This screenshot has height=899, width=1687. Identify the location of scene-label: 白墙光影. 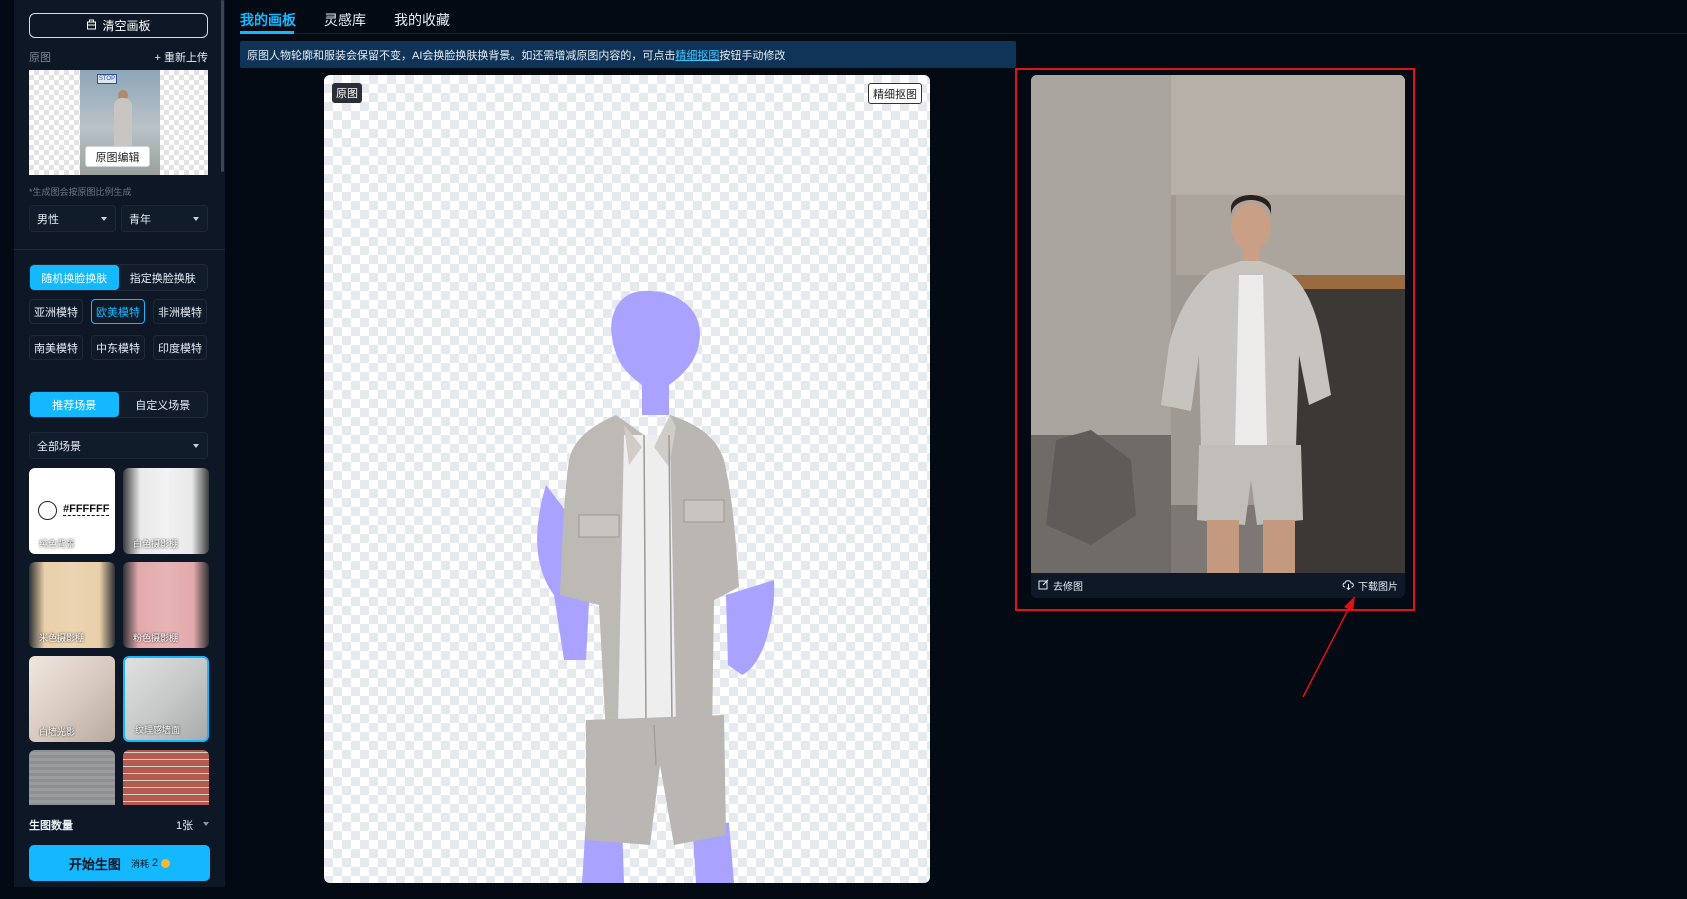
(57, 732).